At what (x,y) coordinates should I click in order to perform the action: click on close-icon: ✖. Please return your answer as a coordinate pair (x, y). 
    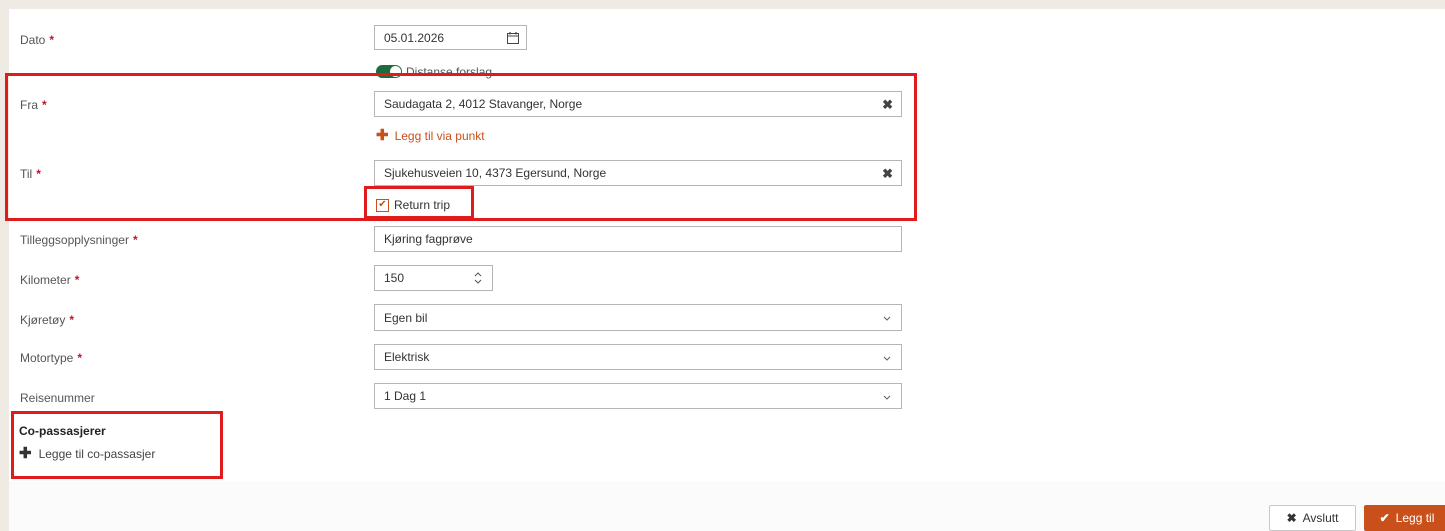
    Looking at the image, I should click on (1291, 518).